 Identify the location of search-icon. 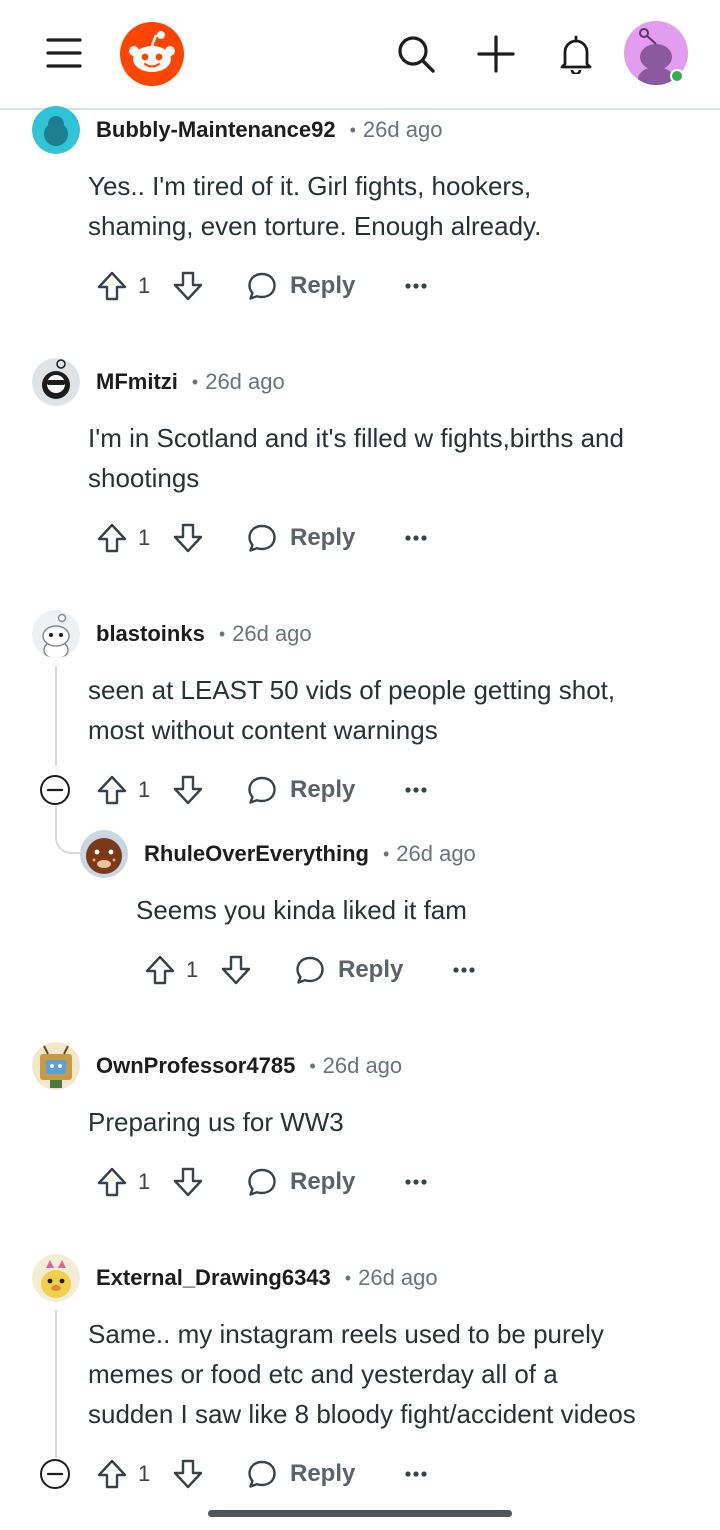
(416, 54).